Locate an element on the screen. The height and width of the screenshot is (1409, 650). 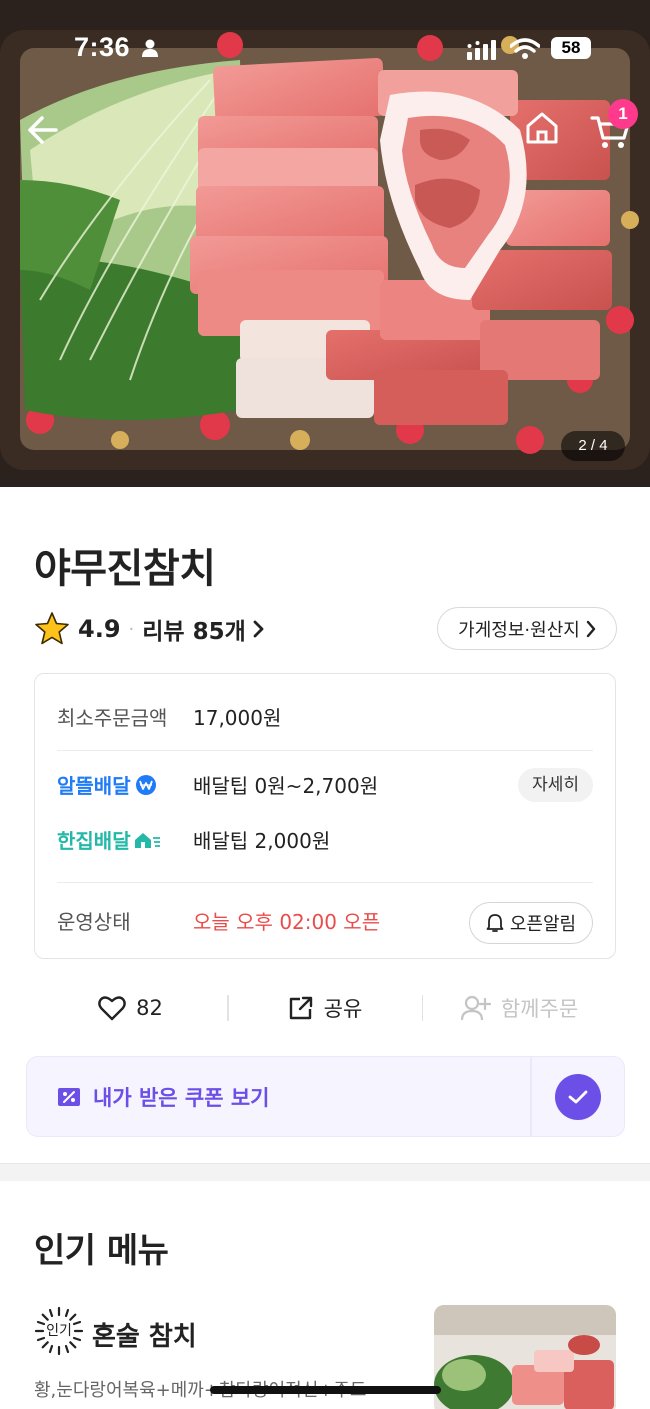
saver-delivery-text: 알뜰배달 is located at coordinates (94, 786).